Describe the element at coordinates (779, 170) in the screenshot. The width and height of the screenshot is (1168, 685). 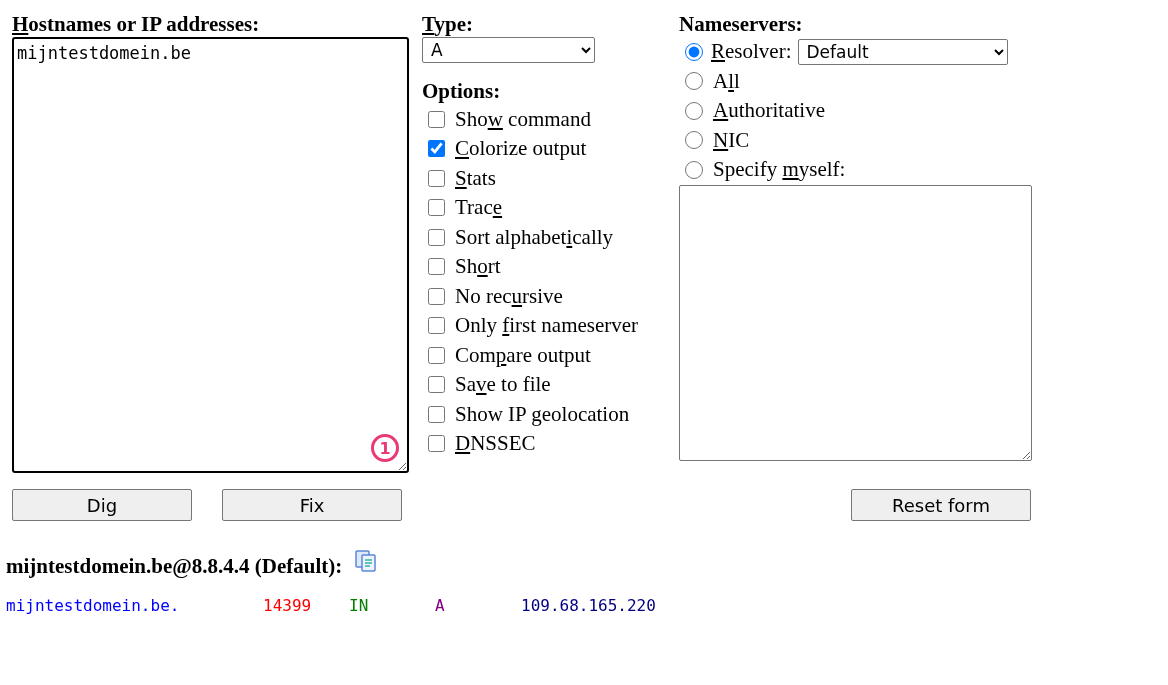
I see `radio-label: Specify myself:` at that location.